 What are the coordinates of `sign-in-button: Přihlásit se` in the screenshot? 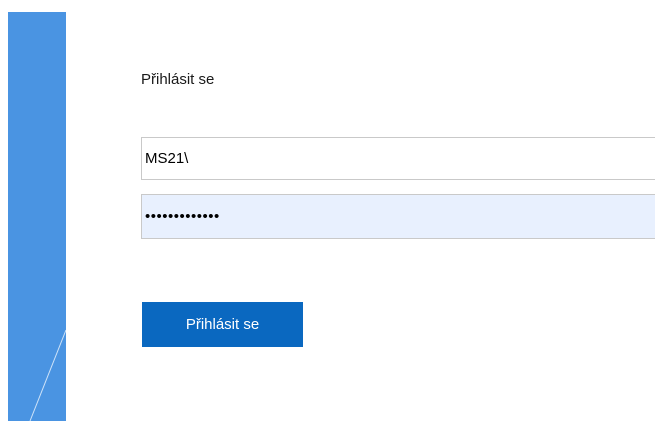 It's located at (222, 324).